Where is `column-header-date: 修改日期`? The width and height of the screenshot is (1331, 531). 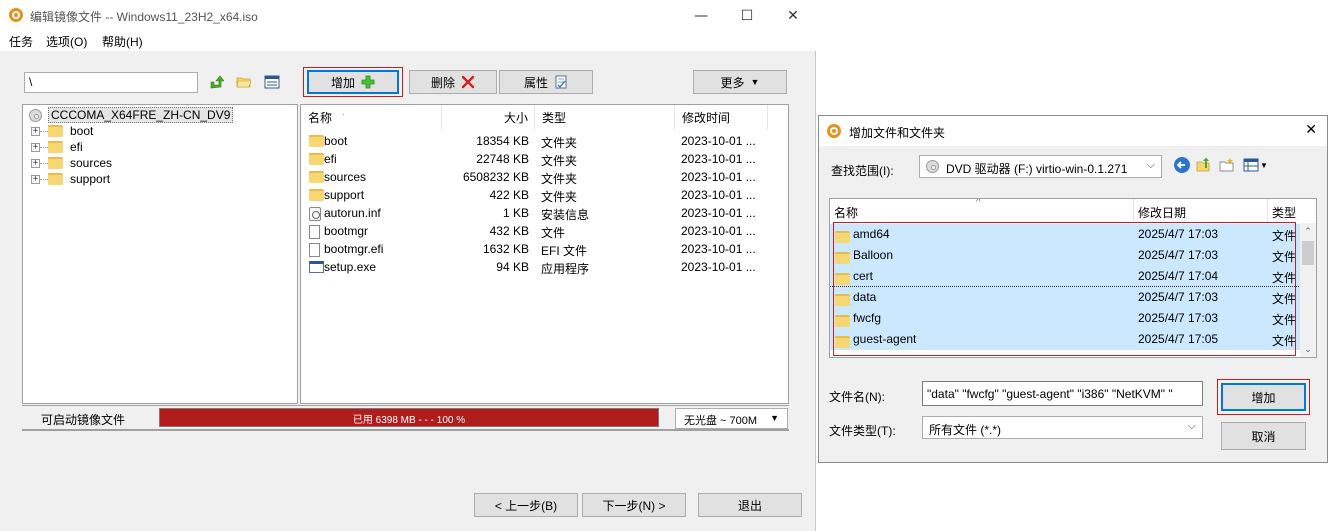 column-header-date: 修改日期 is located at coordinates (1201, 211).